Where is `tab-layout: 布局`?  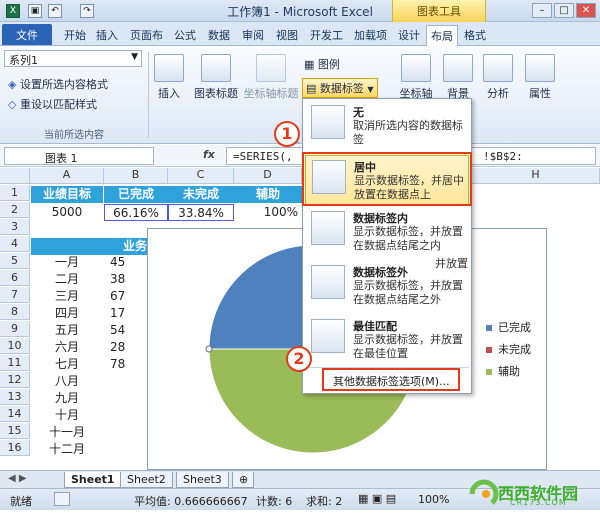 tab-layout: 布局 is located at coordinates (442, 35).